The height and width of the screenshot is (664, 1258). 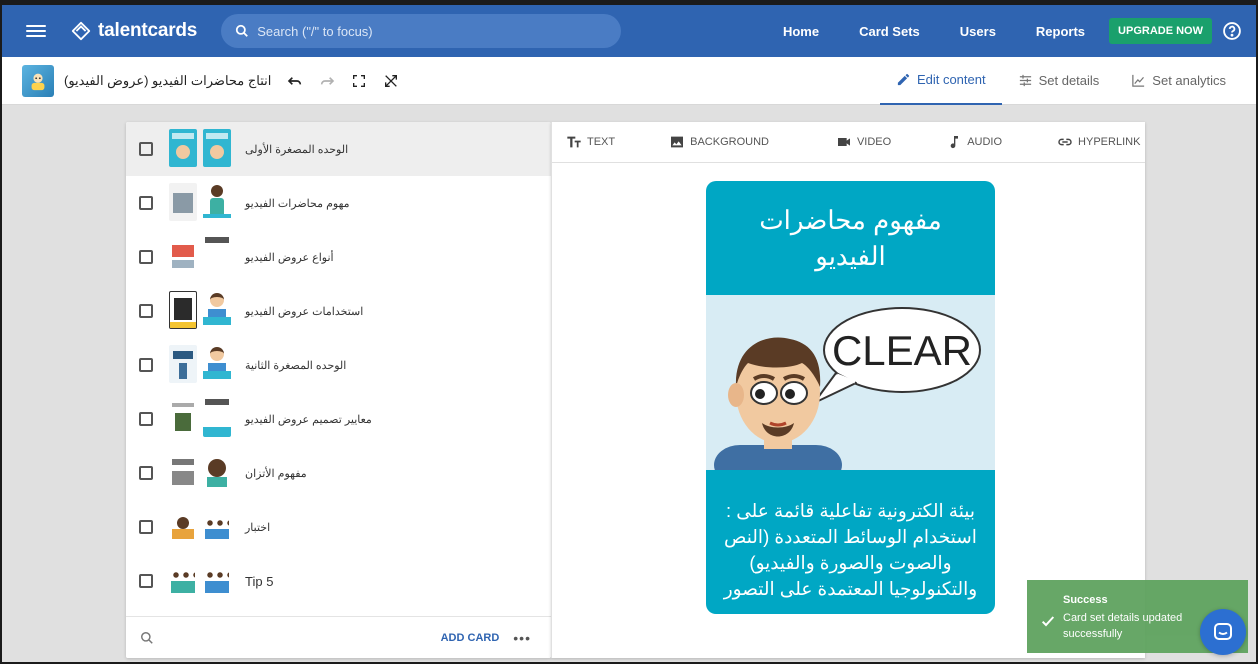 I want to click on edit-actions, so click(x=343, y=81).